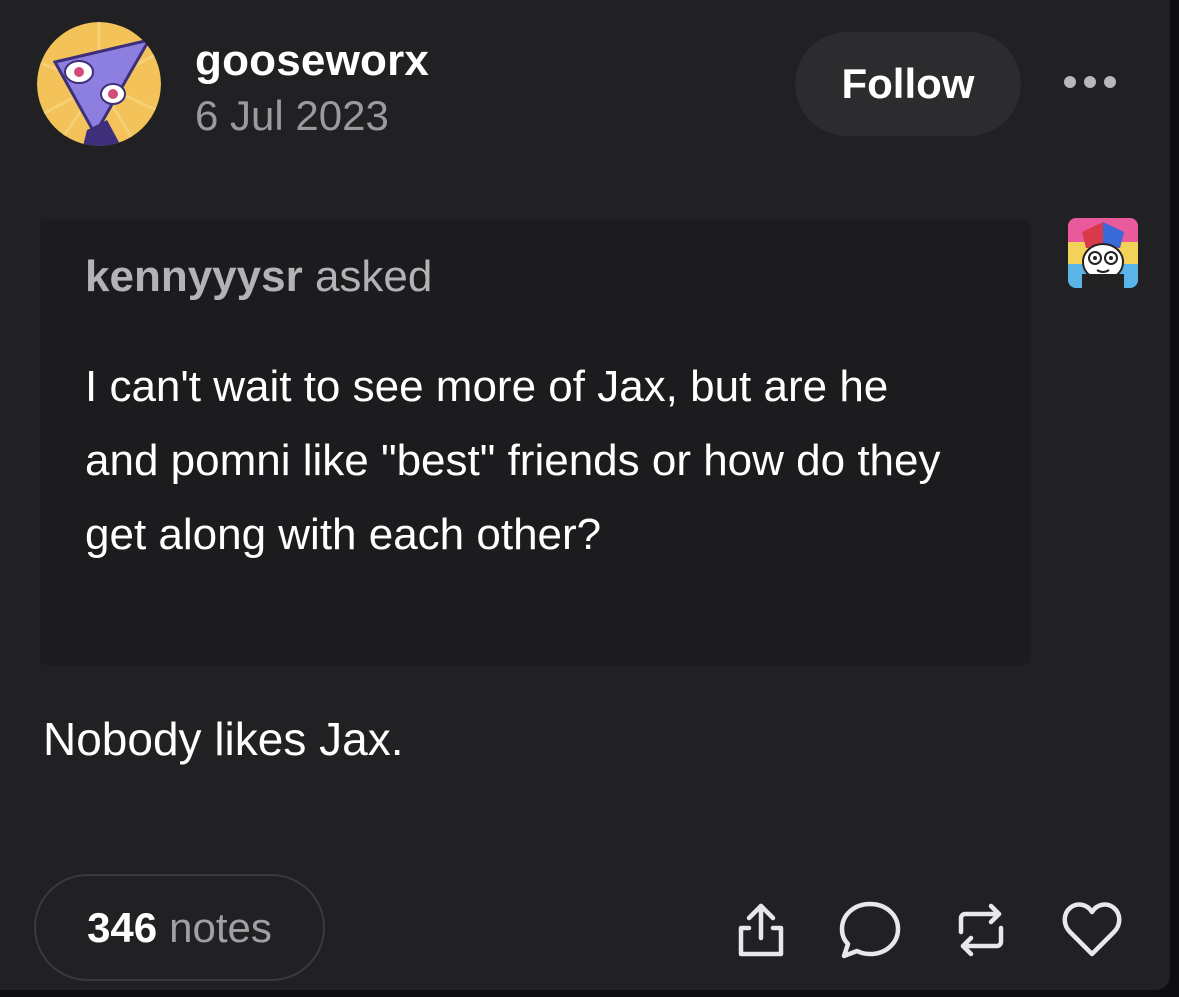  I want to click on asked-label: asked, so click(373, 276).